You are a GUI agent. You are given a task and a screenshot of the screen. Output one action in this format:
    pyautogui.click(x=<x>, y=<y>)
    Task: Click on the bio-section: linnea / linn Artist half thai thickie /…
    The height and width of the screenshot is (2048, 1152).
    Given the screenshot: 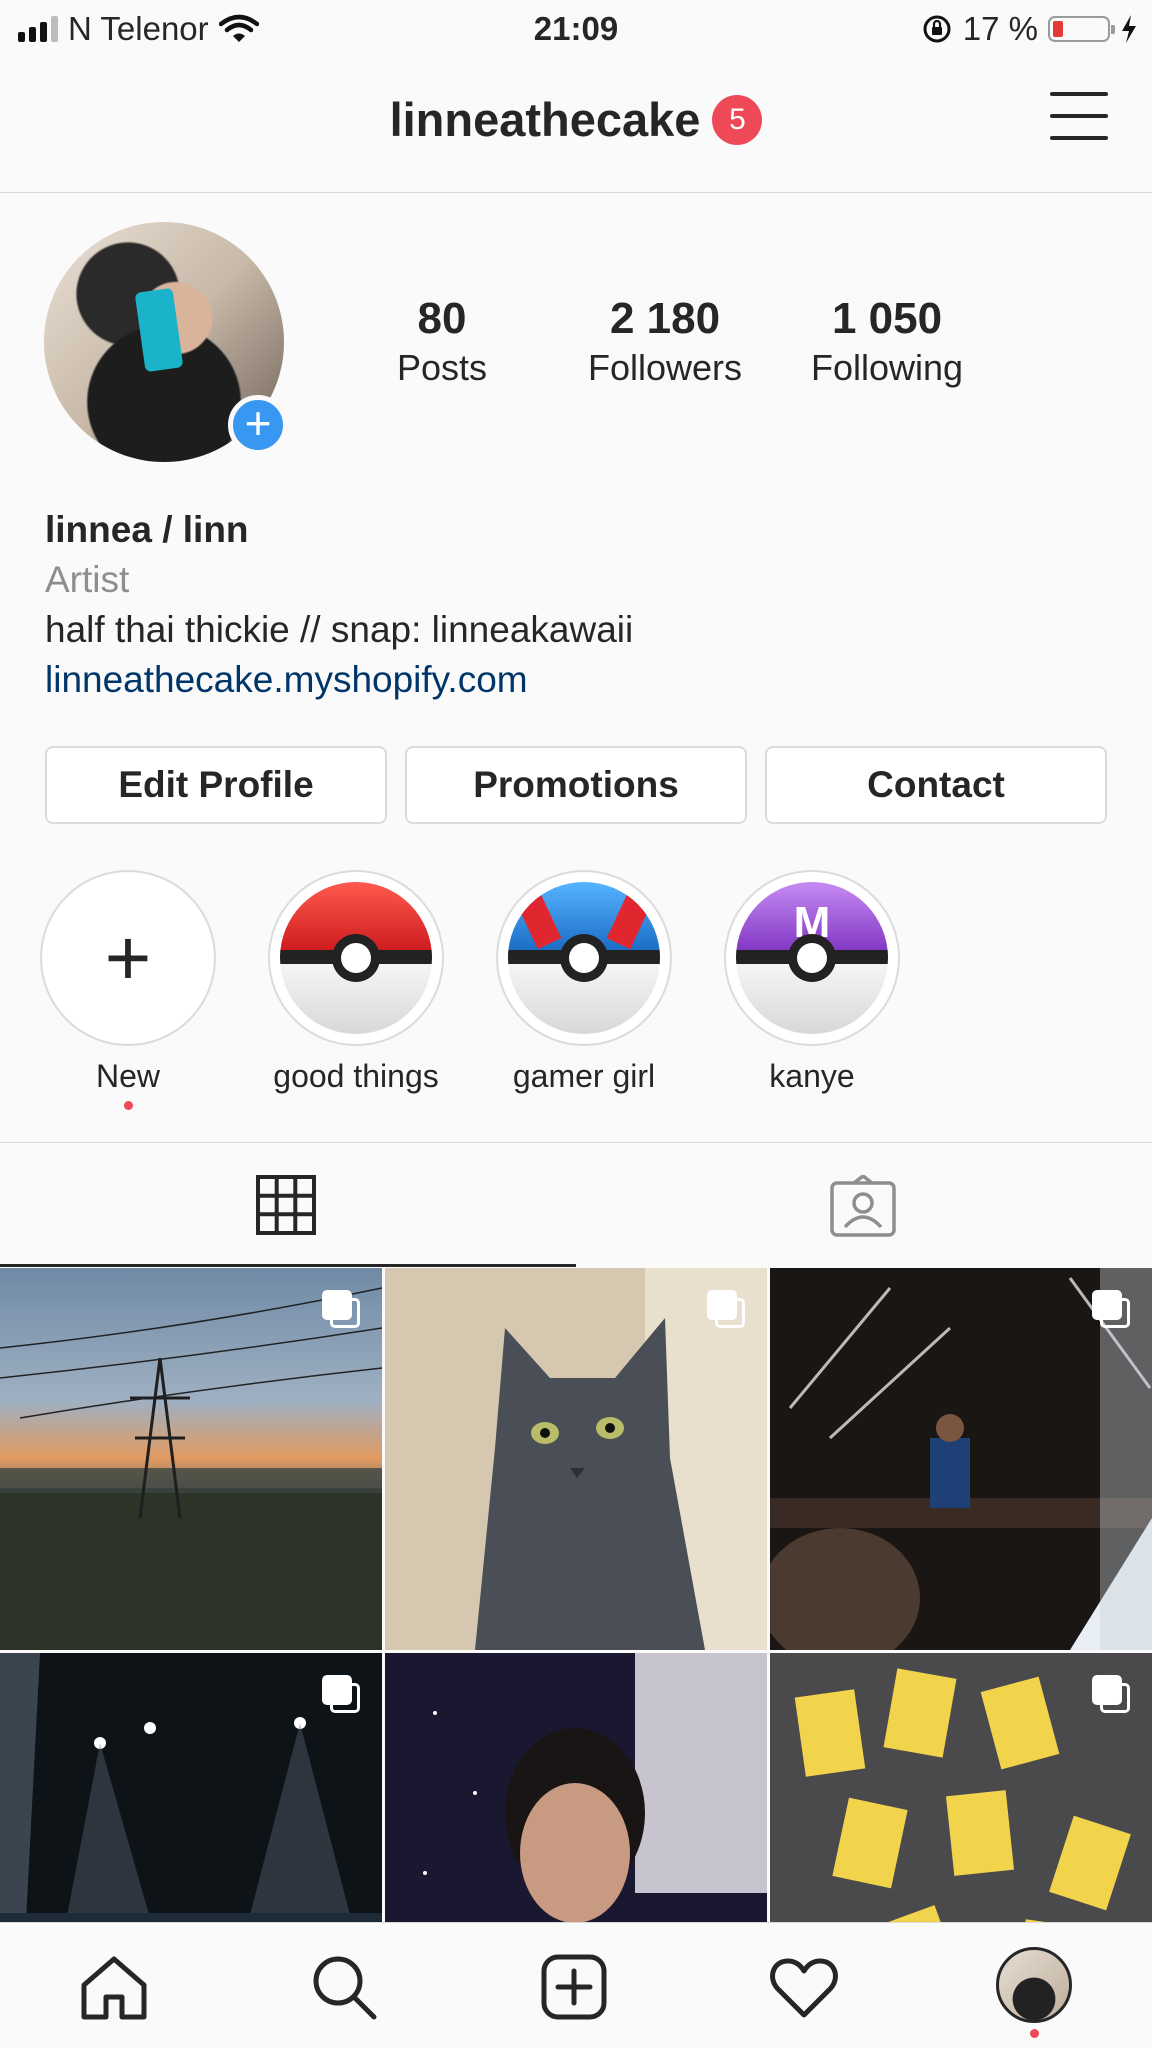 What is the action you would take?
    pyautogui.click(x=575, y=605)
    